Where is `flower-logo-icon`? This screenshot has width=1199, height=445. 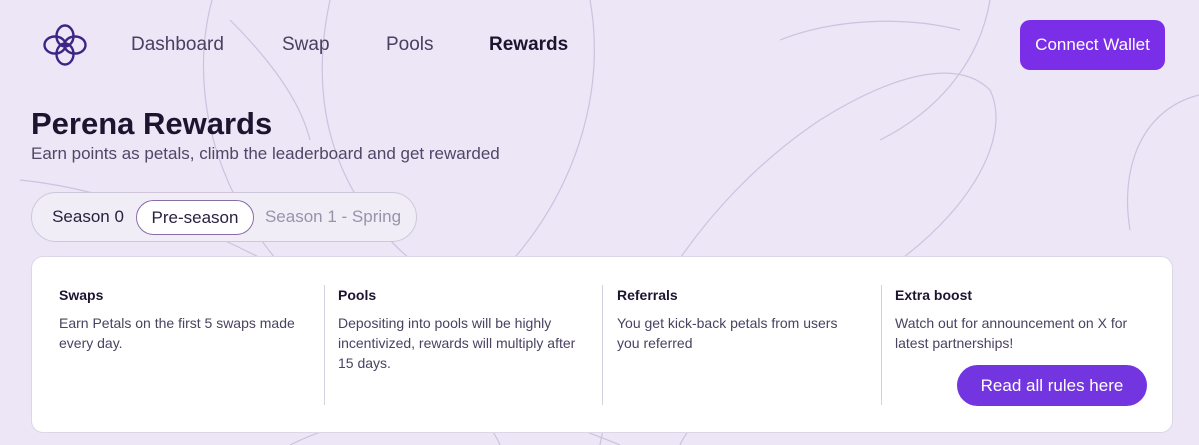
flower-logo-icon is located at coordinates (65, 45).